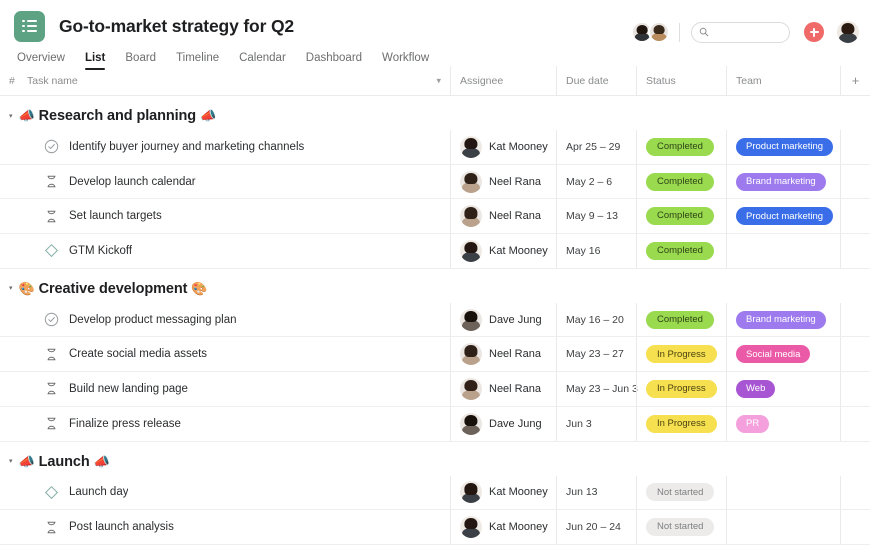 Image resolution: width=870 pixels, height=559 pixels. Describe the element at coordinates (756, 388) in the screenshot. I see `team-badge: Web` at that location.